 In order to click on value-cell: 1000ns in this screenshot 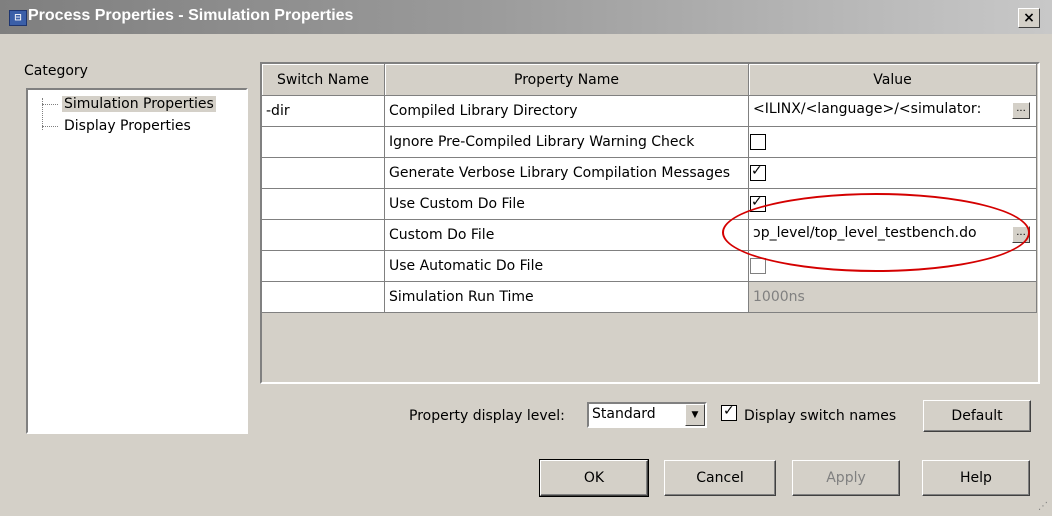, I will do `click(892, 297)`.